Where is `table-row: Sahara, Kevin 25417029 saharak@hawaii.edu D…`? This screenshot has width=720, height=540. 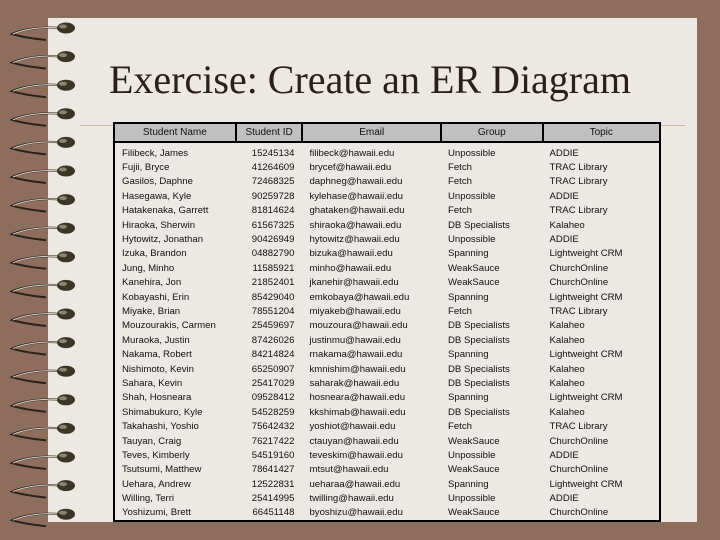 table-row: Sahara, Kevin 25417029 saharak@hawaii.edu D… is located at coordinates (387, 383).